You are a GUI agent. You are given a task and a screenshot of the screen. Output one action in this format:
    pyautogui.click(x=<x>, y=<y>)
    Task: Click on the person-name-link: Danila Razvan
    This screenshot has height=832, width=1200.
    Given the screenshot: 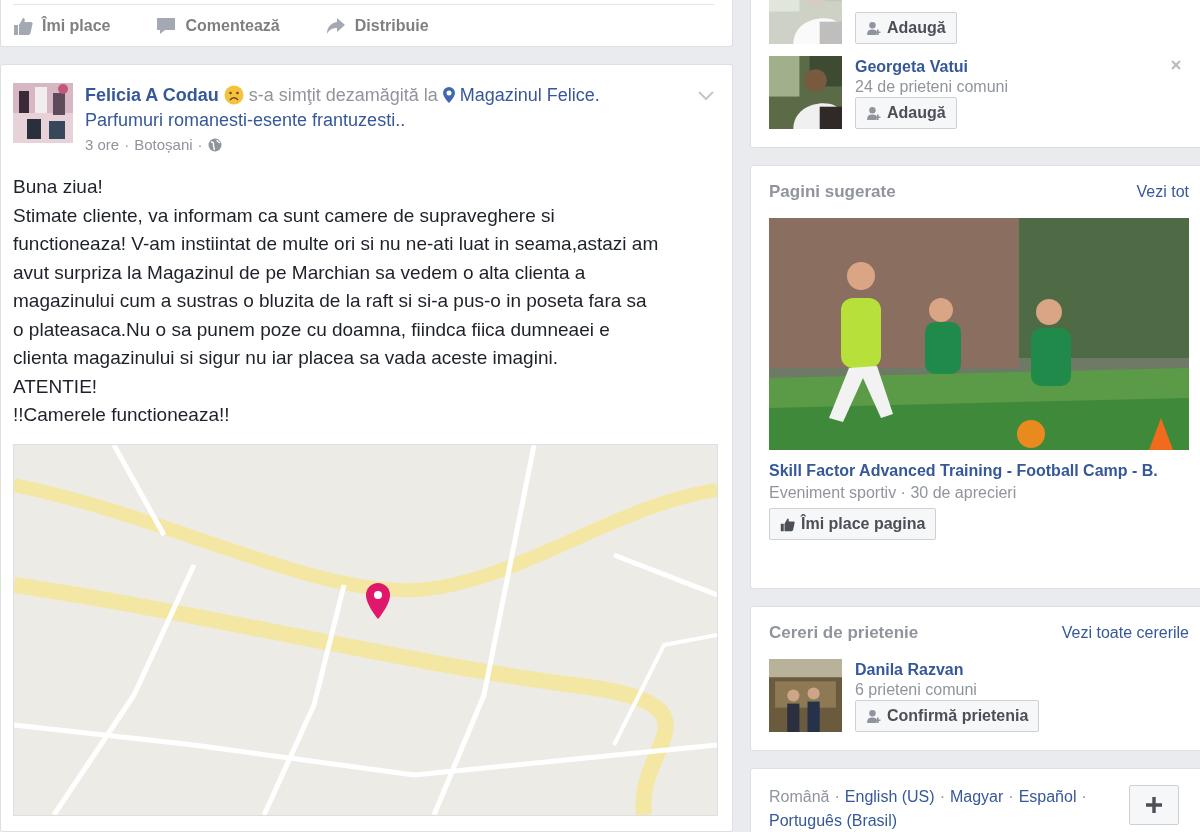 What is the action you would take?
    pyautogui.click(x=947, y=670)
    